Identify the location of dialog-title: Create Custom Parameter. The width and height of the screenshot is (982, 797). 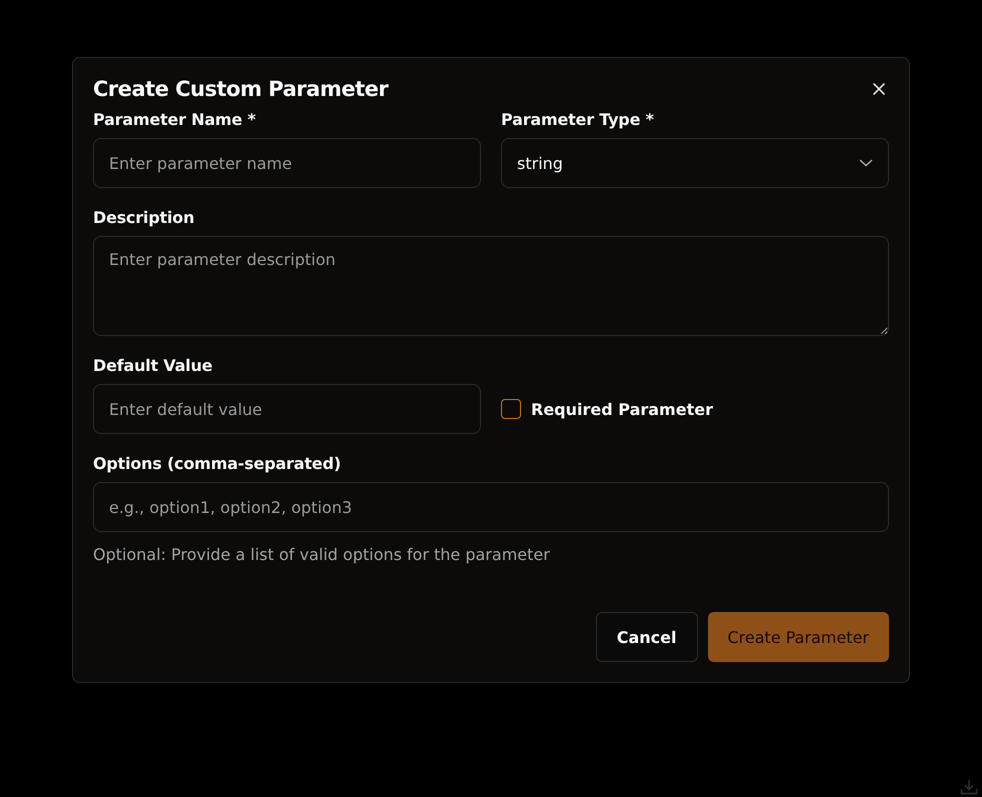
(240, 89).